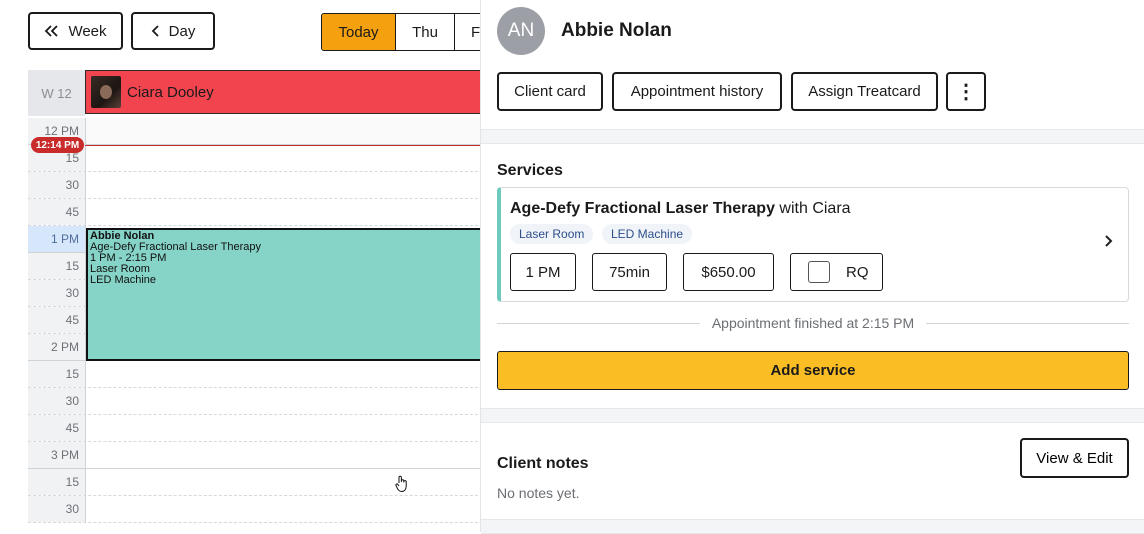 The height and width of the screenshot is (534, 1144). Describe the element at coordinates (106, 92) in the screenshot. I see `staff-avatar` at that location.